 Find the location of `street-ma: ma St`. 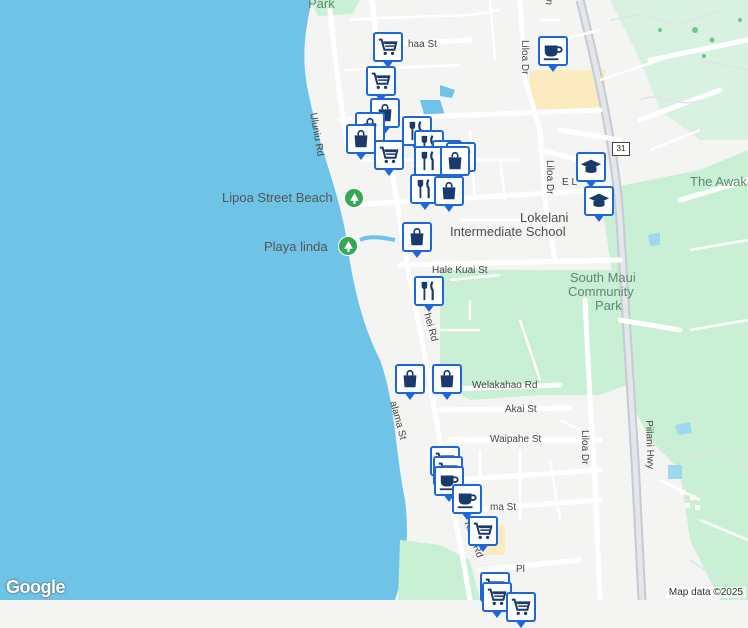

street-ma: ma St is located at coordinates (503, 507).